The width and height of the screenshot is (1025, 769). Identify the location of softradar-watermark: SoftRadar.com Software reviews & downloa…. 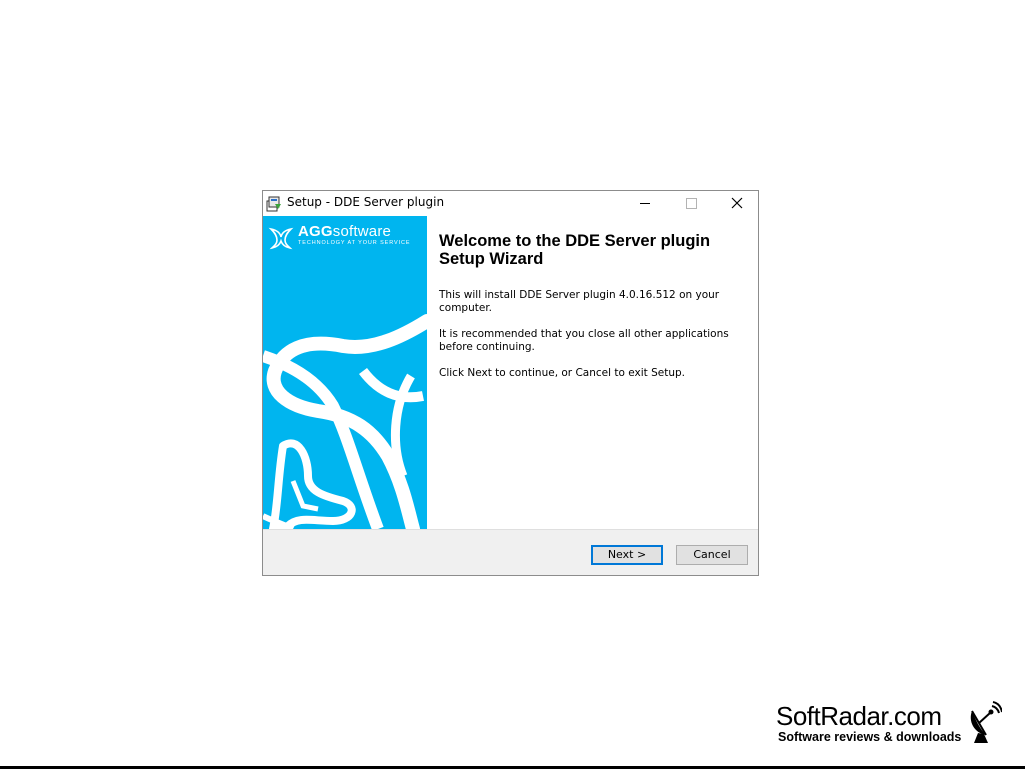
(891, 726).